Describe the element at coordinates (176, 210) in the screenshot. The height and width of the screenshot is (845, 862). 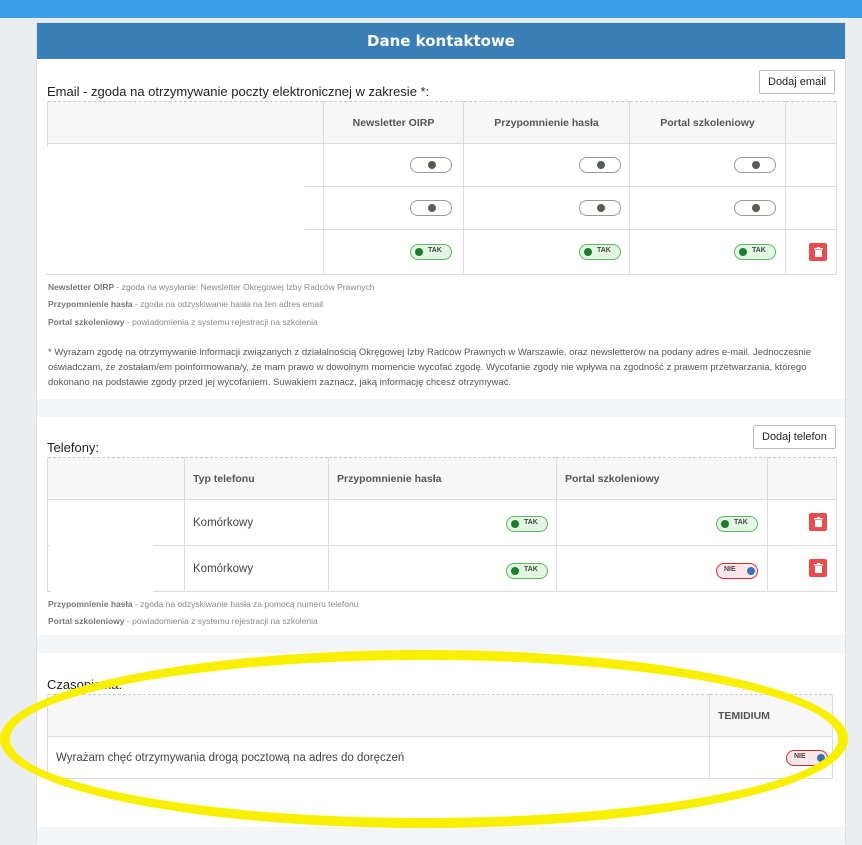
I see `redacted-emails` at that location.